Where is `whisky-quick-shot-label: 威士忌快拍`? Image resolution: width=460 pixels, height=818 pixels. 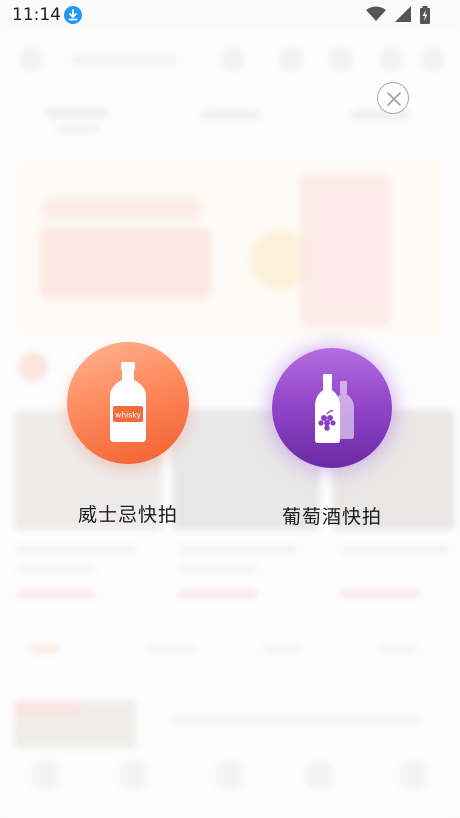
whisky-quick-shot-label: 威士忌快拍 is located at coordinates (127, 515).